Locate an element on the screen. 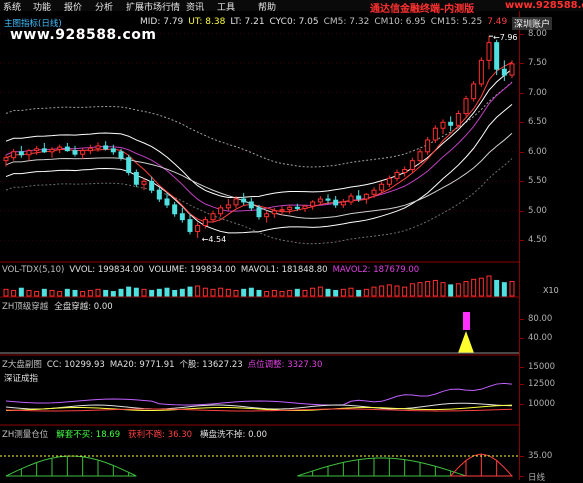 The height and width of the screenshot is (483, 583). zh-title-item-0: ZH顶级穿越 is located at coordinates (25, 307).